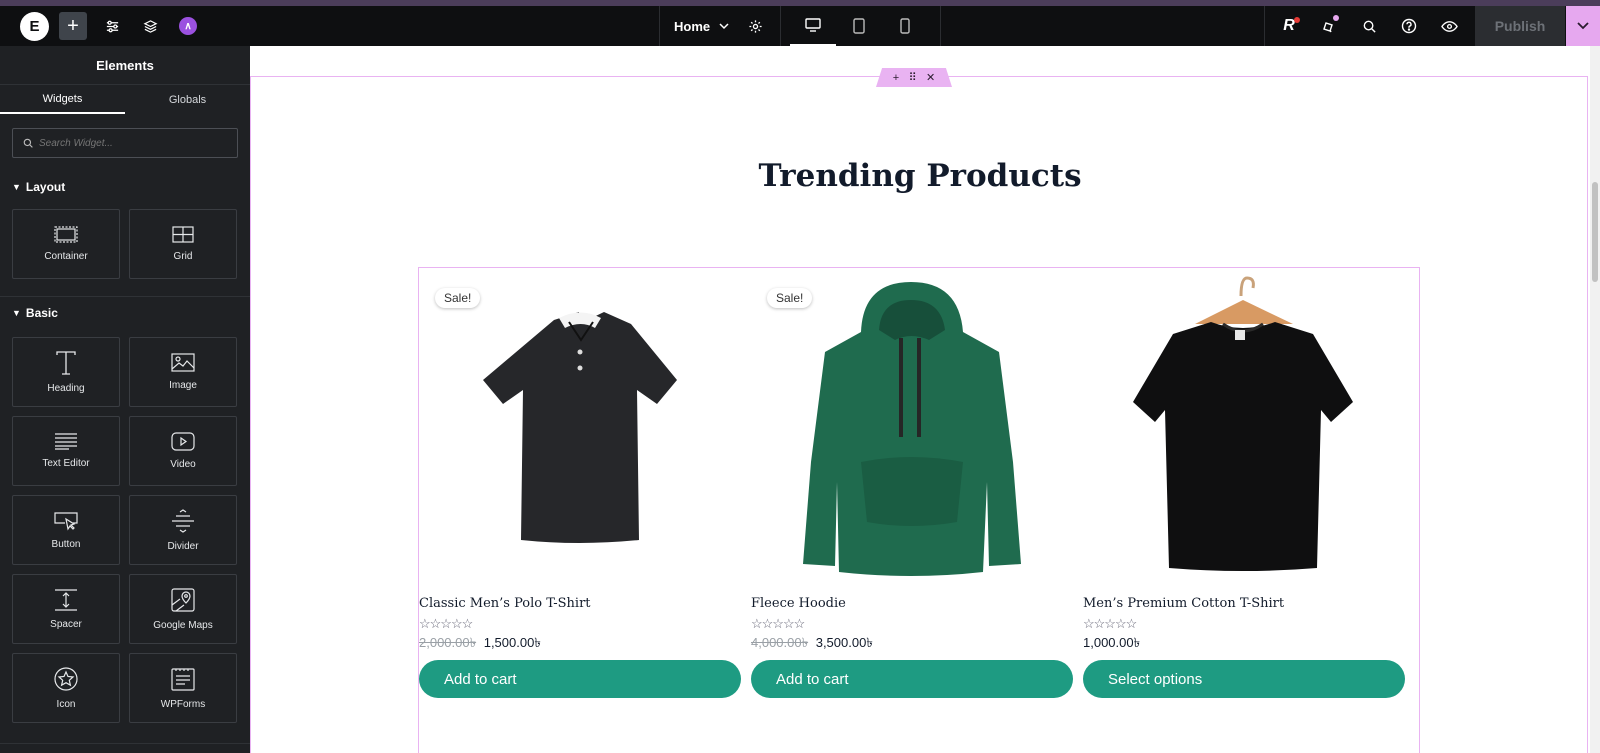  Describe the element at coordinates (66, 244) in the screenshot. I see `widget-container: Container` at that location.